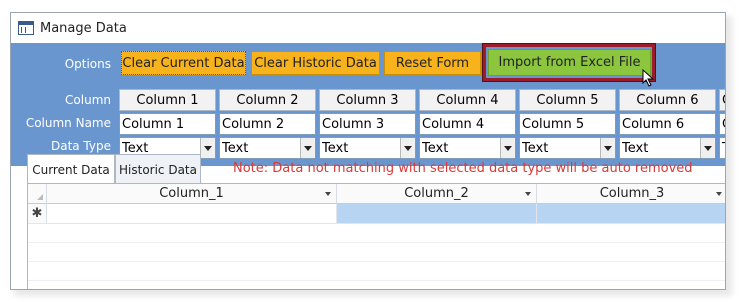 The height and width of the screenshot is (302, 742). What do you see at coordinates (68, 123) in the screenshot?
I see `column-name-label: Column Name` at bounding box center [68, 123].